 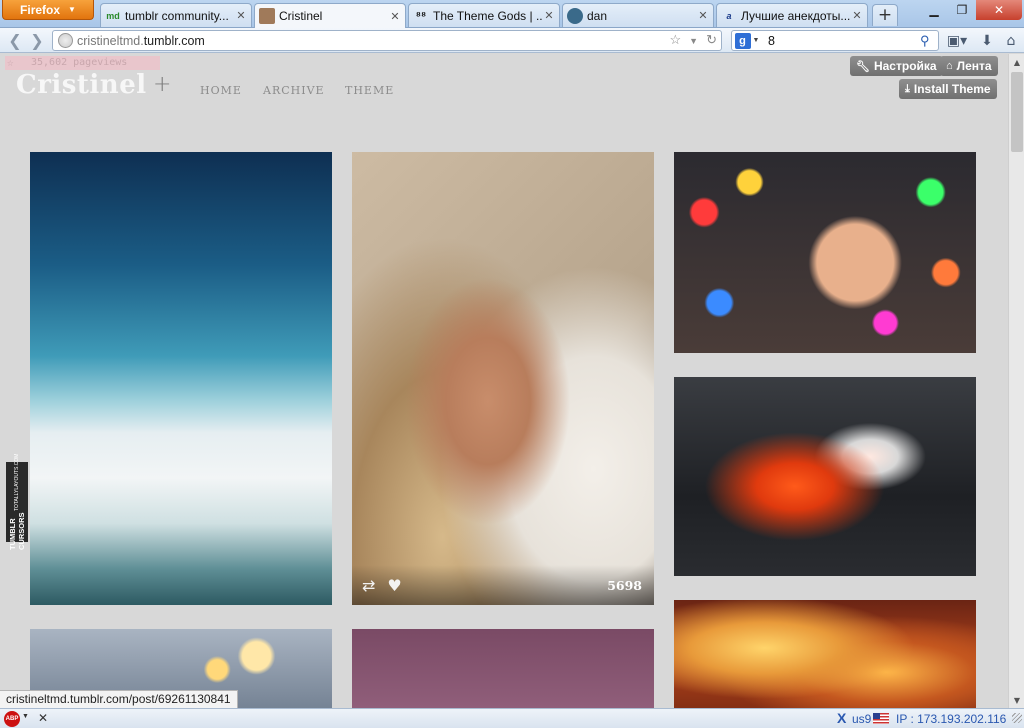 I want to click on resize-gripper-icon, so click(x=1017, y=718).